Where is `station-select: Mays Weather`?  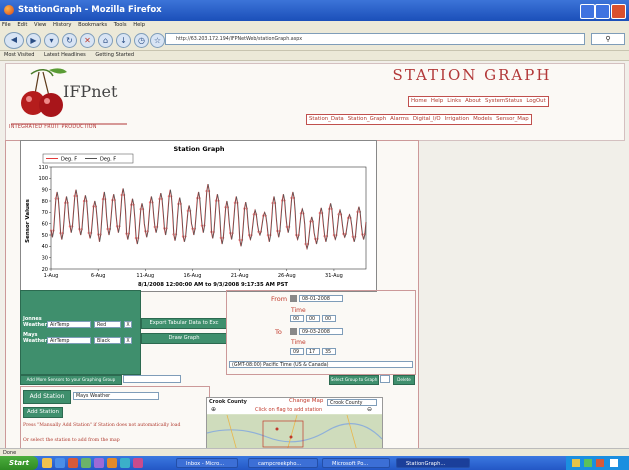 station-select: Mays Weather is located at coordinates (116, 396).